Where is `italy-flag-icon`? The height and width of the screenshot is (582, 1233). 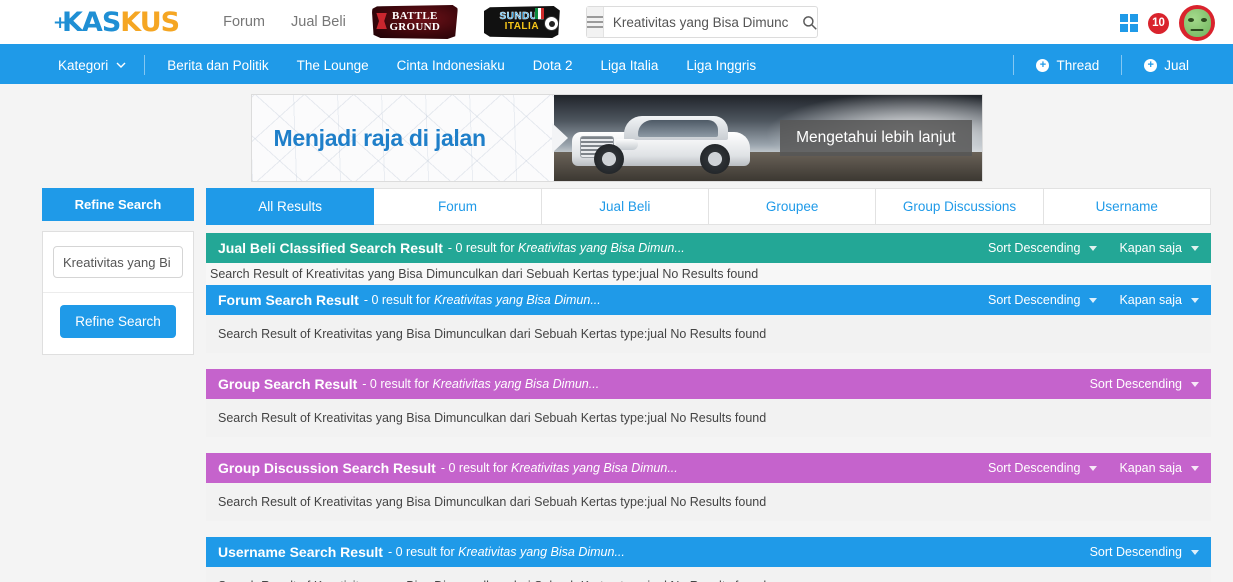 italy-flag-icon is located at coordinates (539, 13).